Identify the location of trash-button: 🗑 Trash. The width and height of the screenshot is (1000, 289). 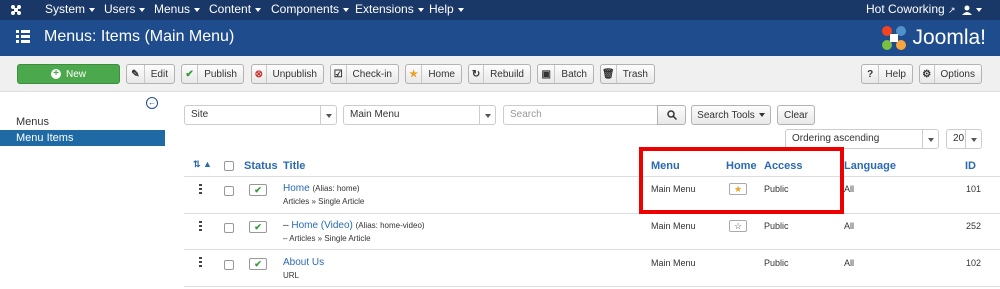
(627, 74).